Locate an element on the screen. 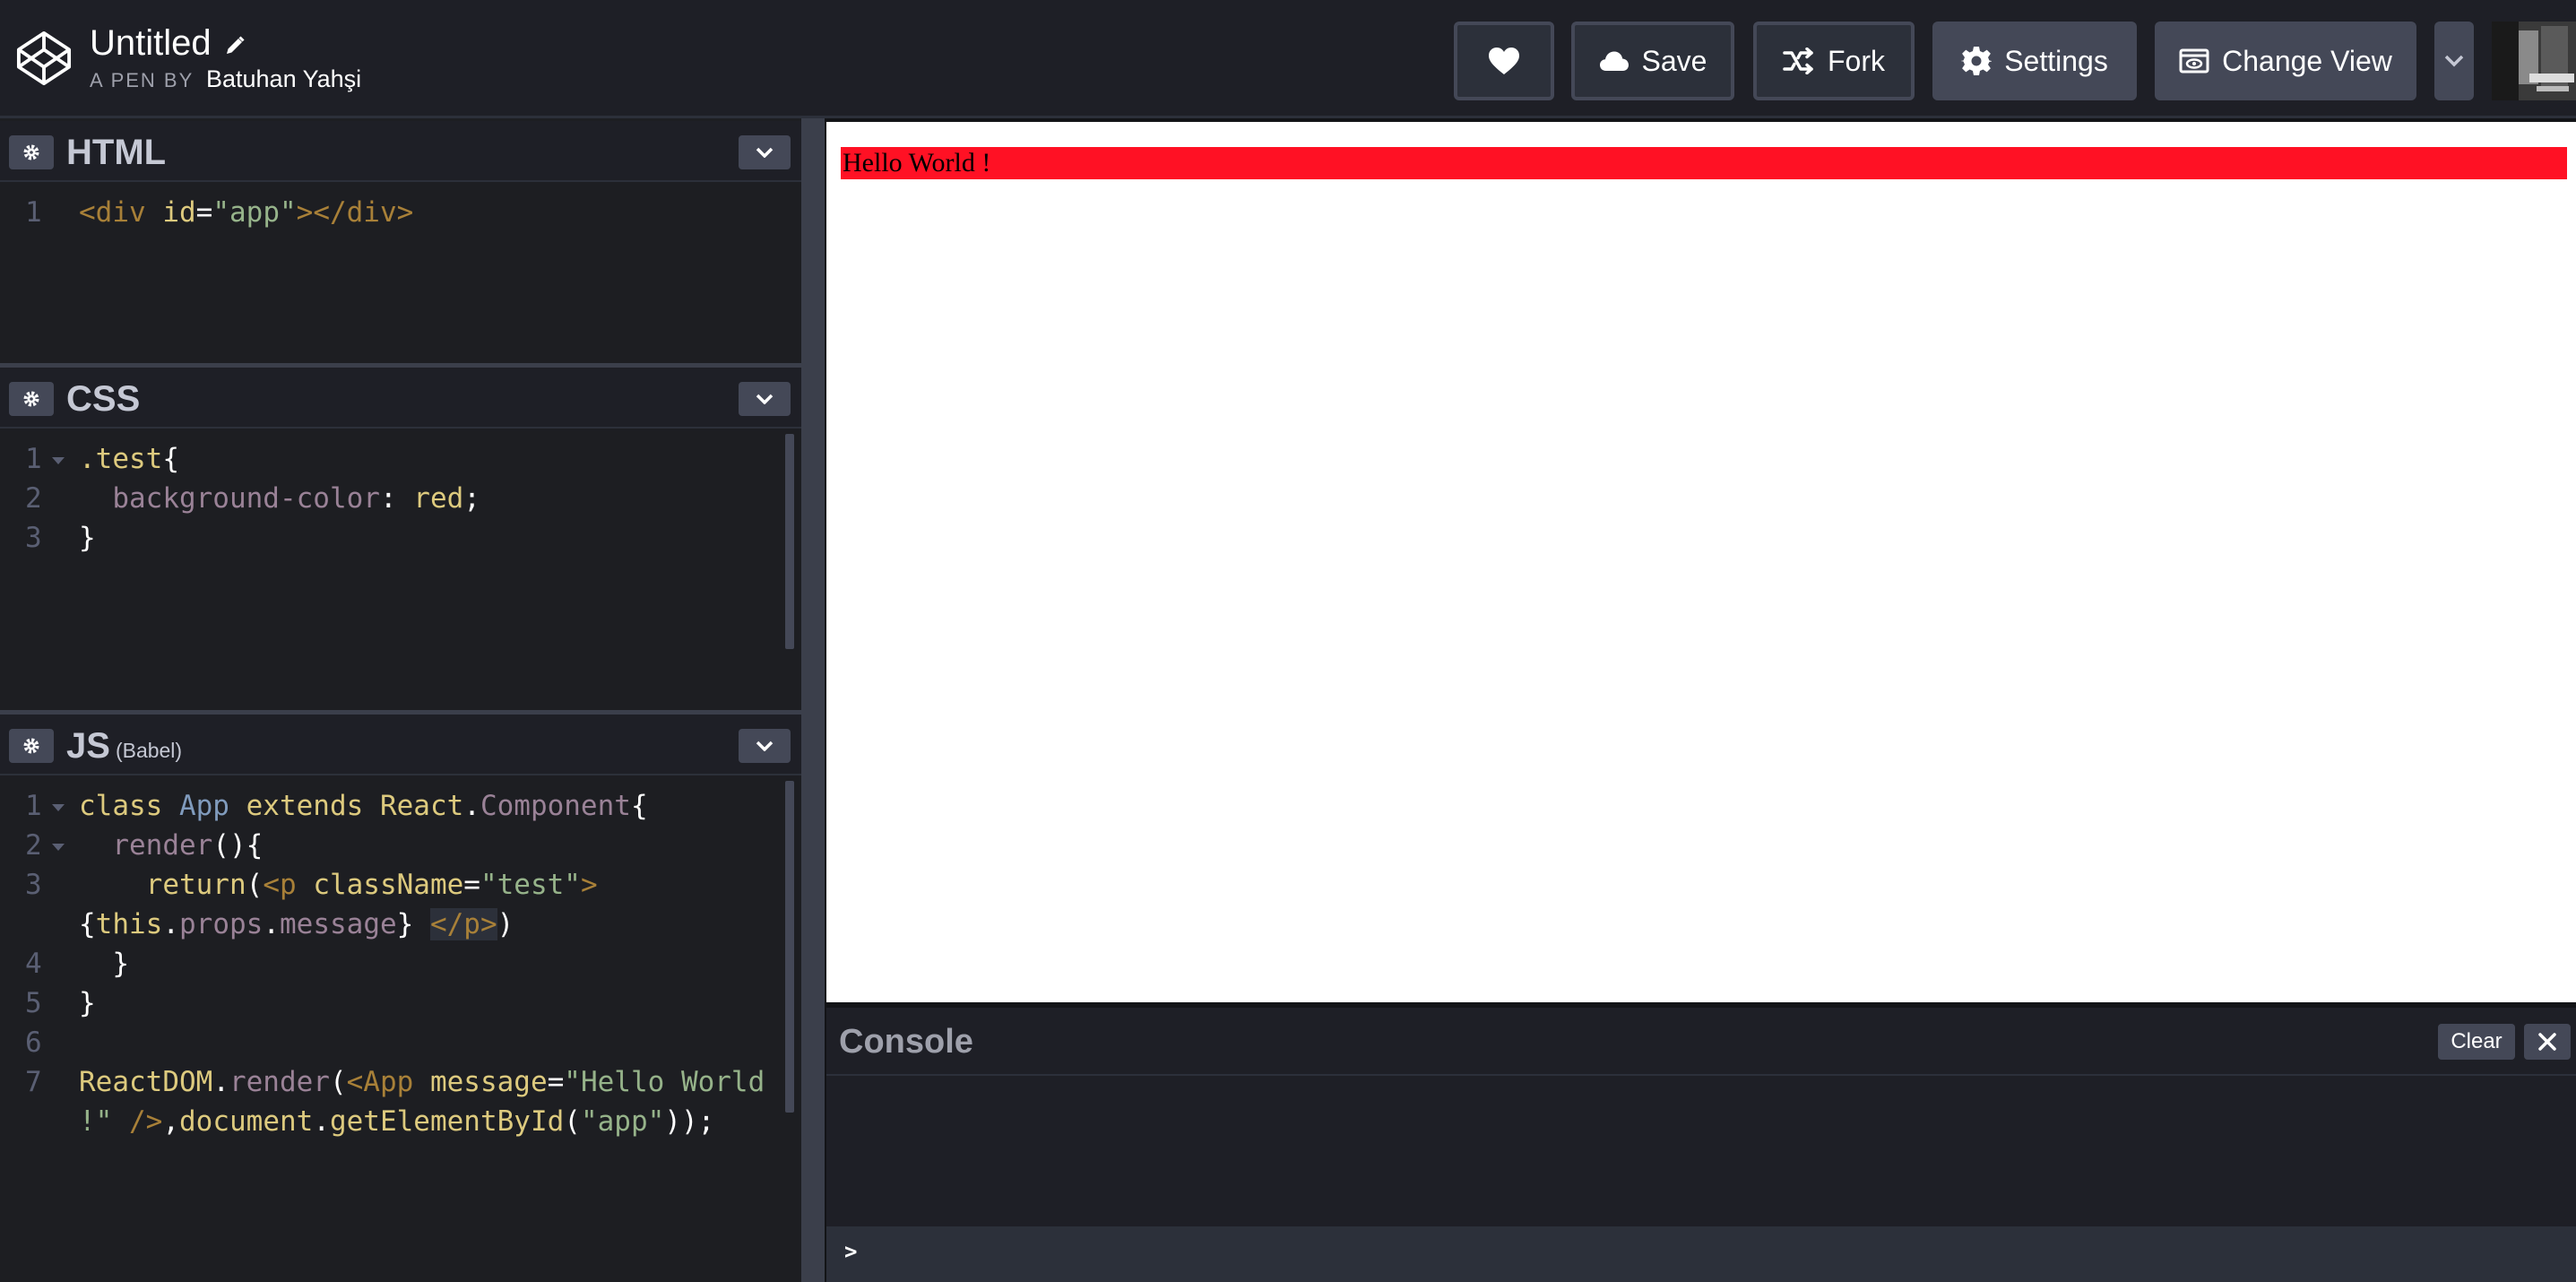  html-editor-title: HTML is located at coordinates (116, 152).